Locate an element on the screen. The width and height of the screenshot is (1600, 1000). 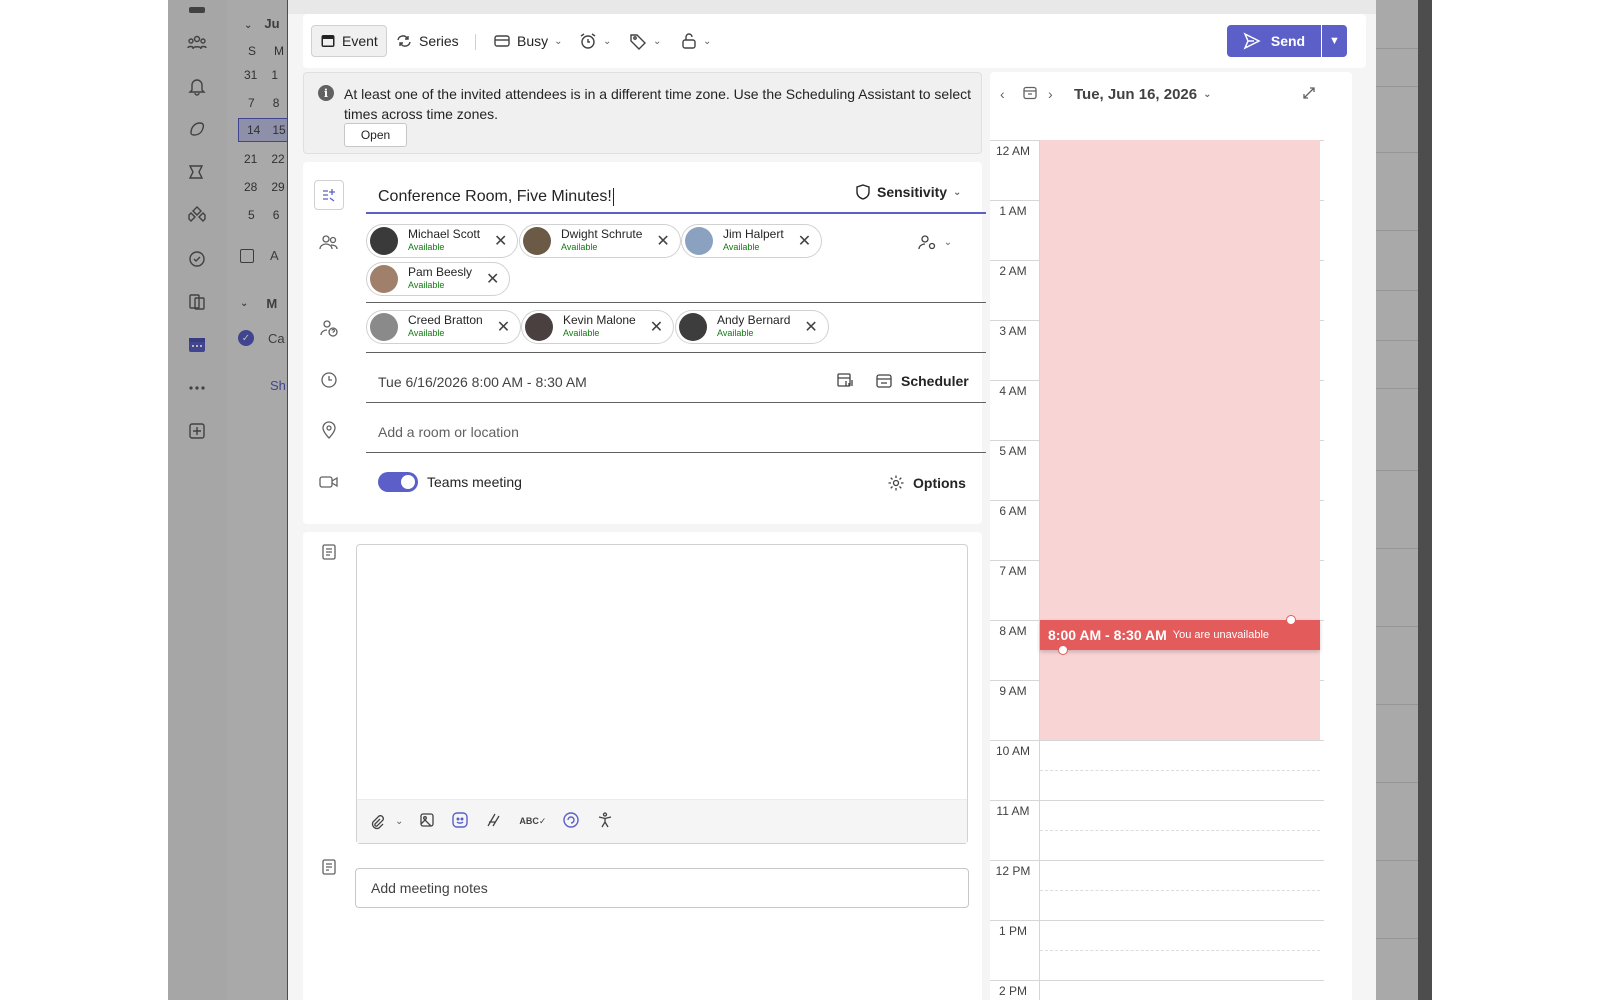
category-dropdown: ⌄ is located at coordinates (645, 41).